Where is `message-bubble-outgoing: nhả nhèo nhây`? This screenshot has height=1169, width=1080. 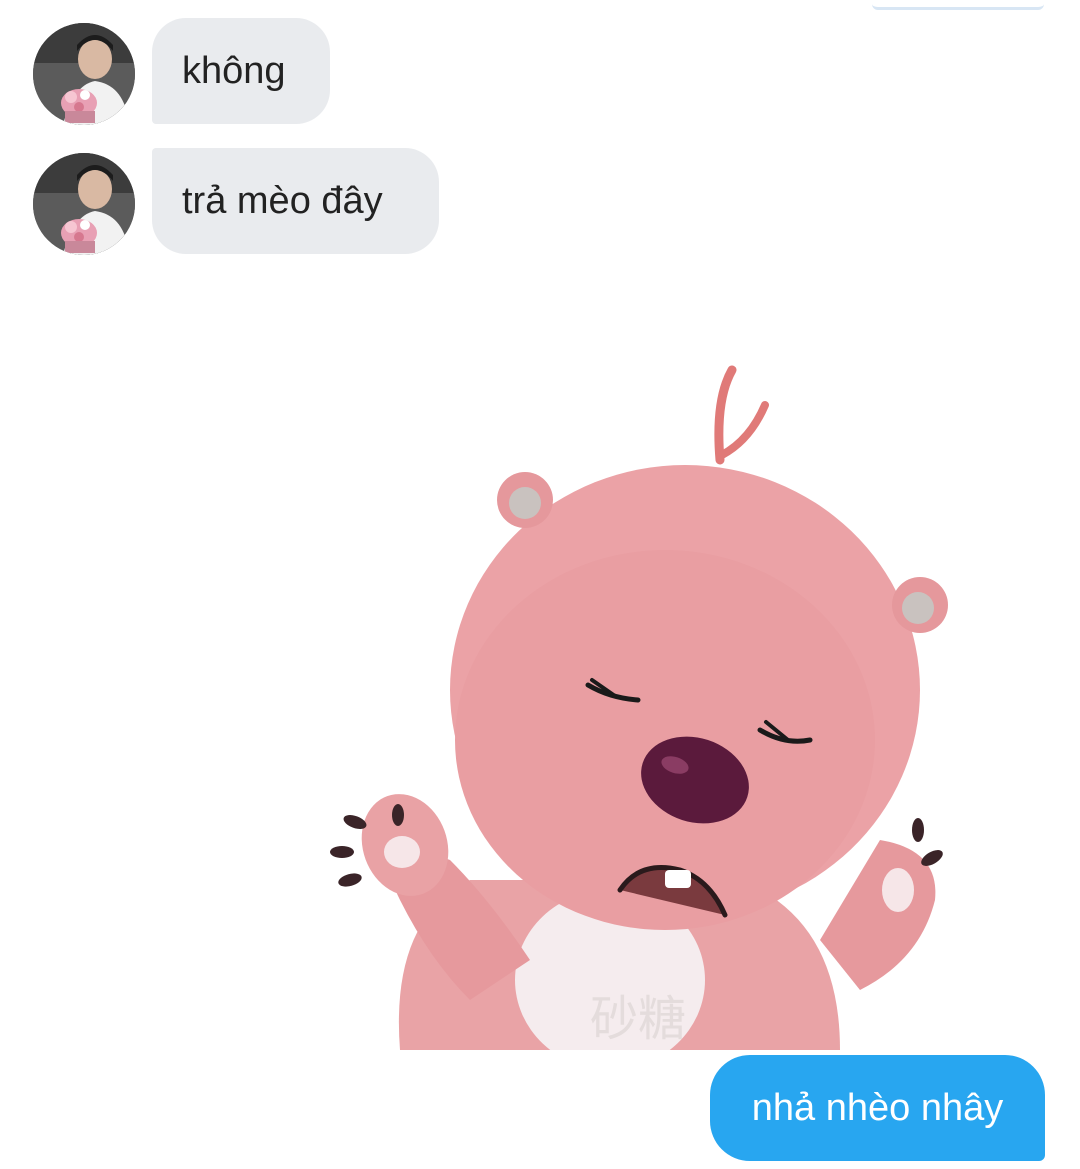
message-bubble-outgoing: nhả nhèo nhây is located at coordinates (877, 1108).